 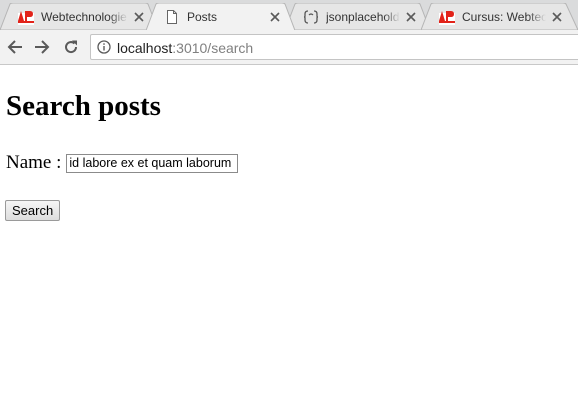 What do you see at coordinates (152, 163) in the screenshot?
I see `name-input` at bounding box center [152, 163].